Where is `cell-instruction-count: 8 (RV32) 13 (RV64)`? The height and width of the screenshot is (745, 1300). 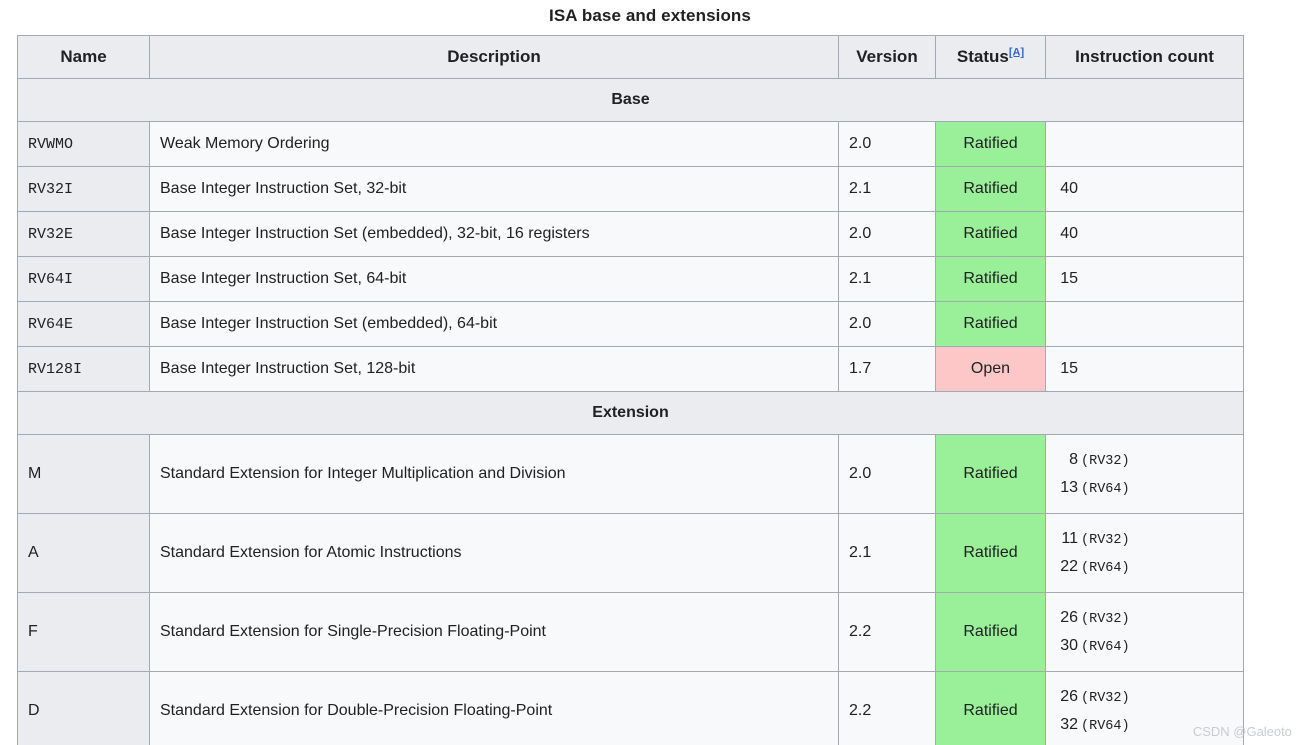 cell-instruction-count: 8 (RV32) 13 (RV64) is located at coordinates (1144, 474).